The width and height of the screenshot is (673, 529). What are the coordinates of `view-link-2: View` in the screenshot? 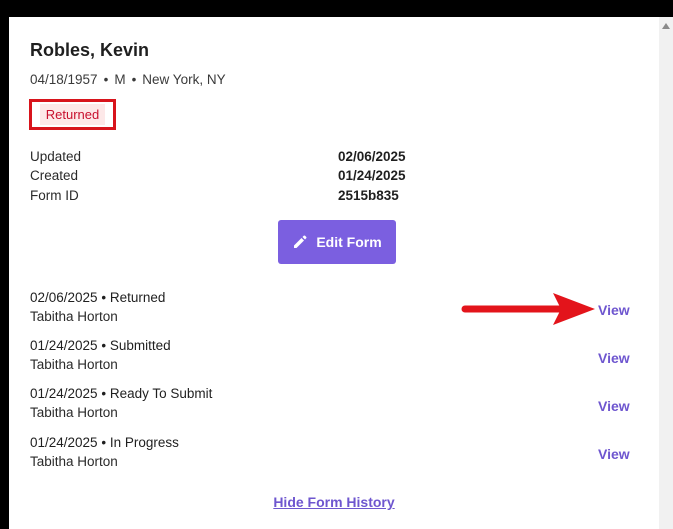 It's located at (614, 358).